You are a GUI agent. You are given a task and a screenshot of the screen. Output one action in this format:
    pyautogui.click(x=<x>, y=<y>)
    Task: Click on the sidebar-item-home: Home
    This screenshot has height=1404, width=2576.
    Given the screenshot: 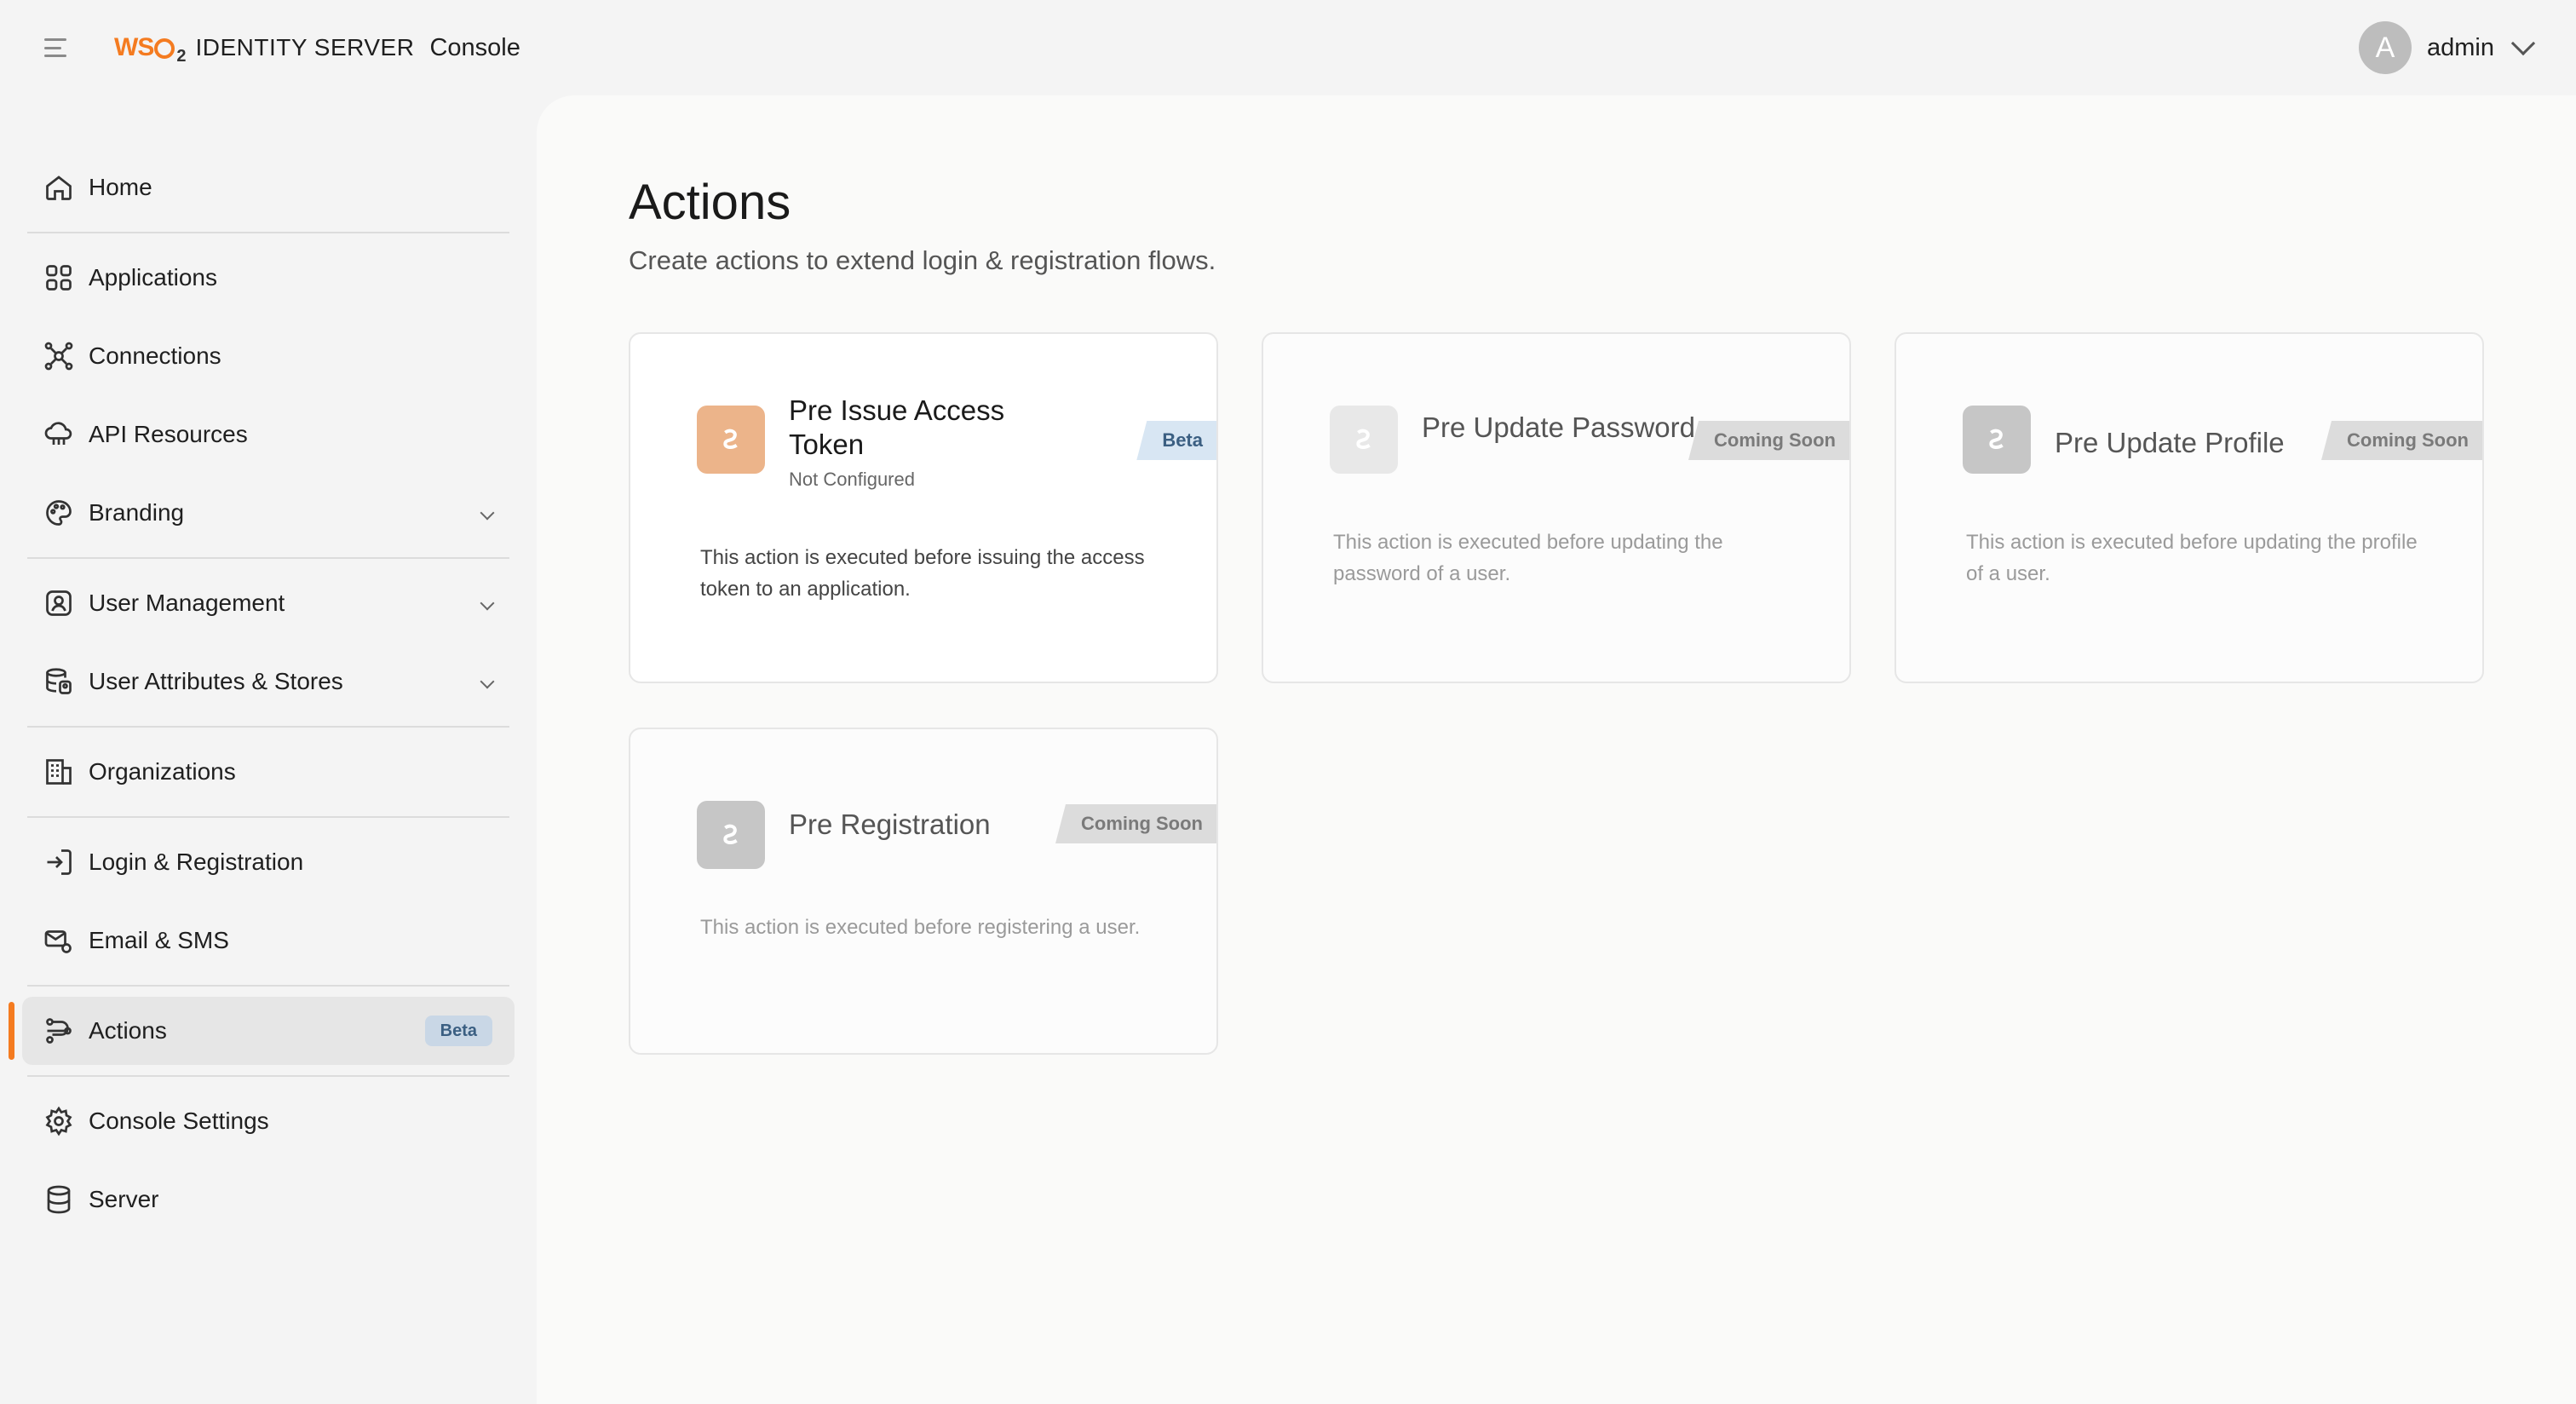 What is the action you would take?
    pyautogui.click(x=268, y=187)
    